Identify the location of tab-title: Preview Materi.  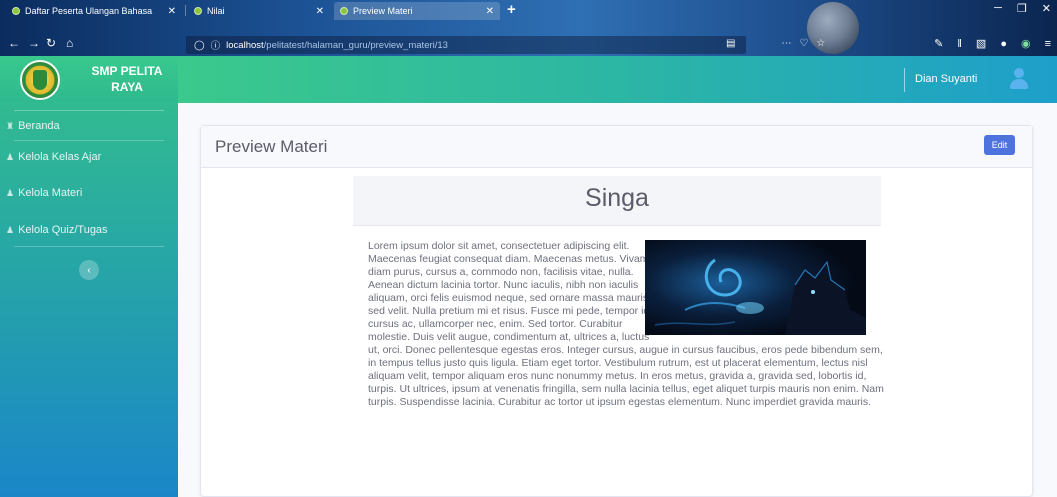
(383, 11).